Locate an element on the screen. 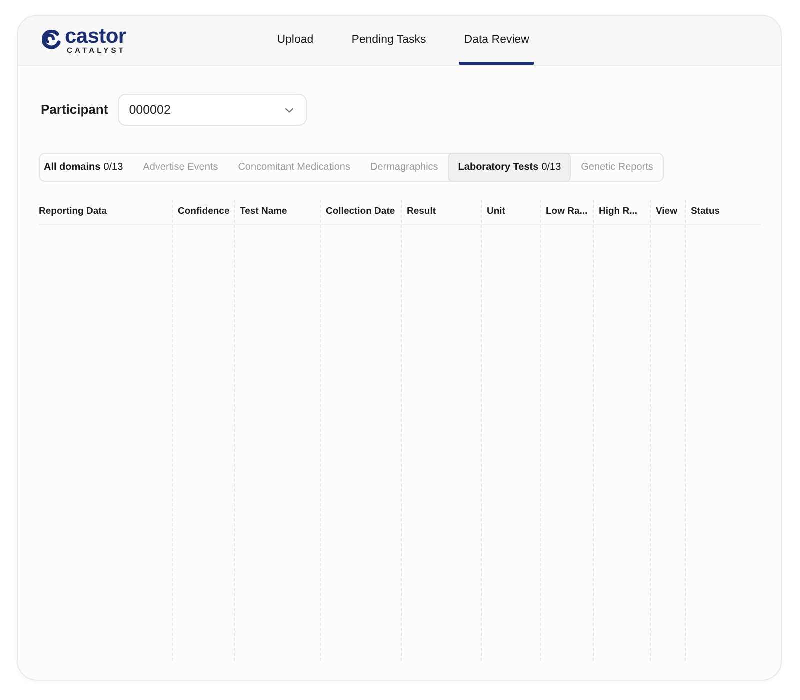 This screenshot has width=800, height=700. column-header: Confidence is located at coordinates (204, 211).